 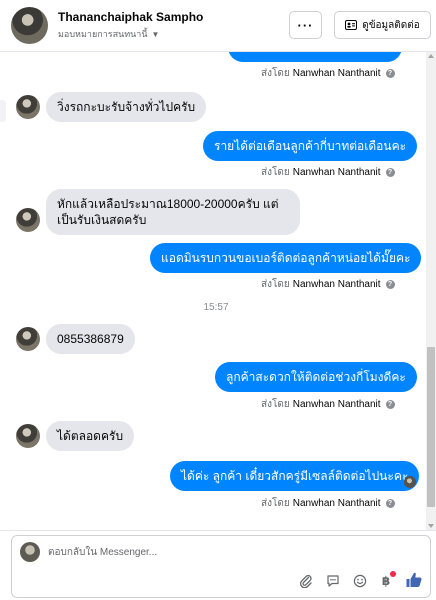 I want to click on seen-avatar, so click(x=410, y=482).